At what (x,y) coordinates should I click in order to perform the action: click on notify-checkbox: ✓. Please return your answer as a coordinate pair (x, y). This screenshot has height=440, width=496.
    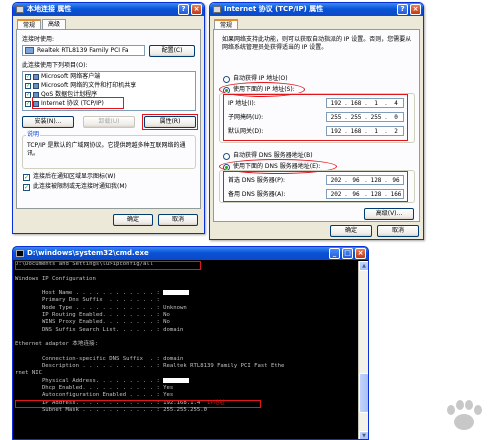
    Looking at the image, I should click on (26, 187).